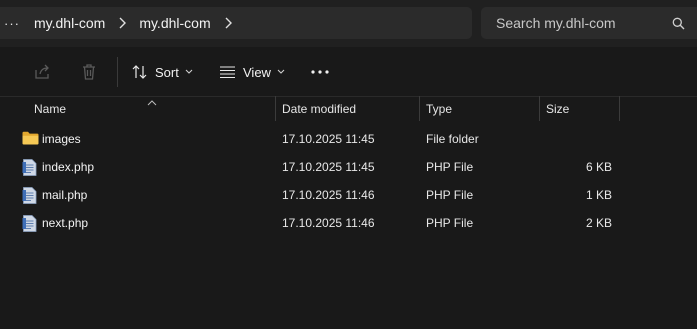 This screenshot has width=697, height=329. I want to click on column-header-type: Type, so click(439, 108).